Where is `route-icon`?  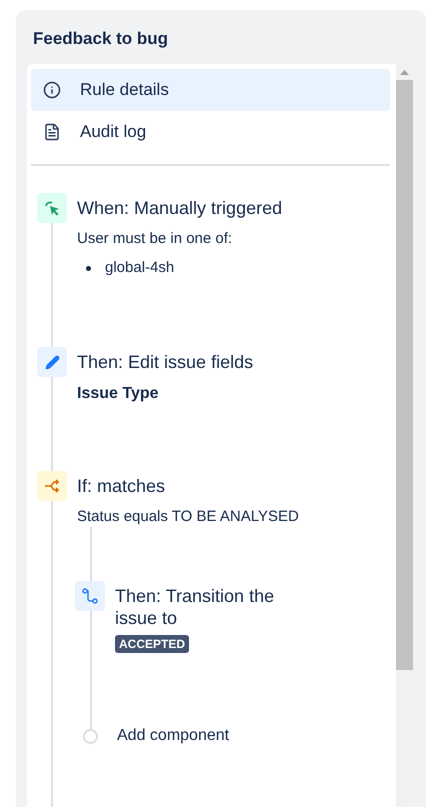
route-icon is located at coordinates (90, 596).